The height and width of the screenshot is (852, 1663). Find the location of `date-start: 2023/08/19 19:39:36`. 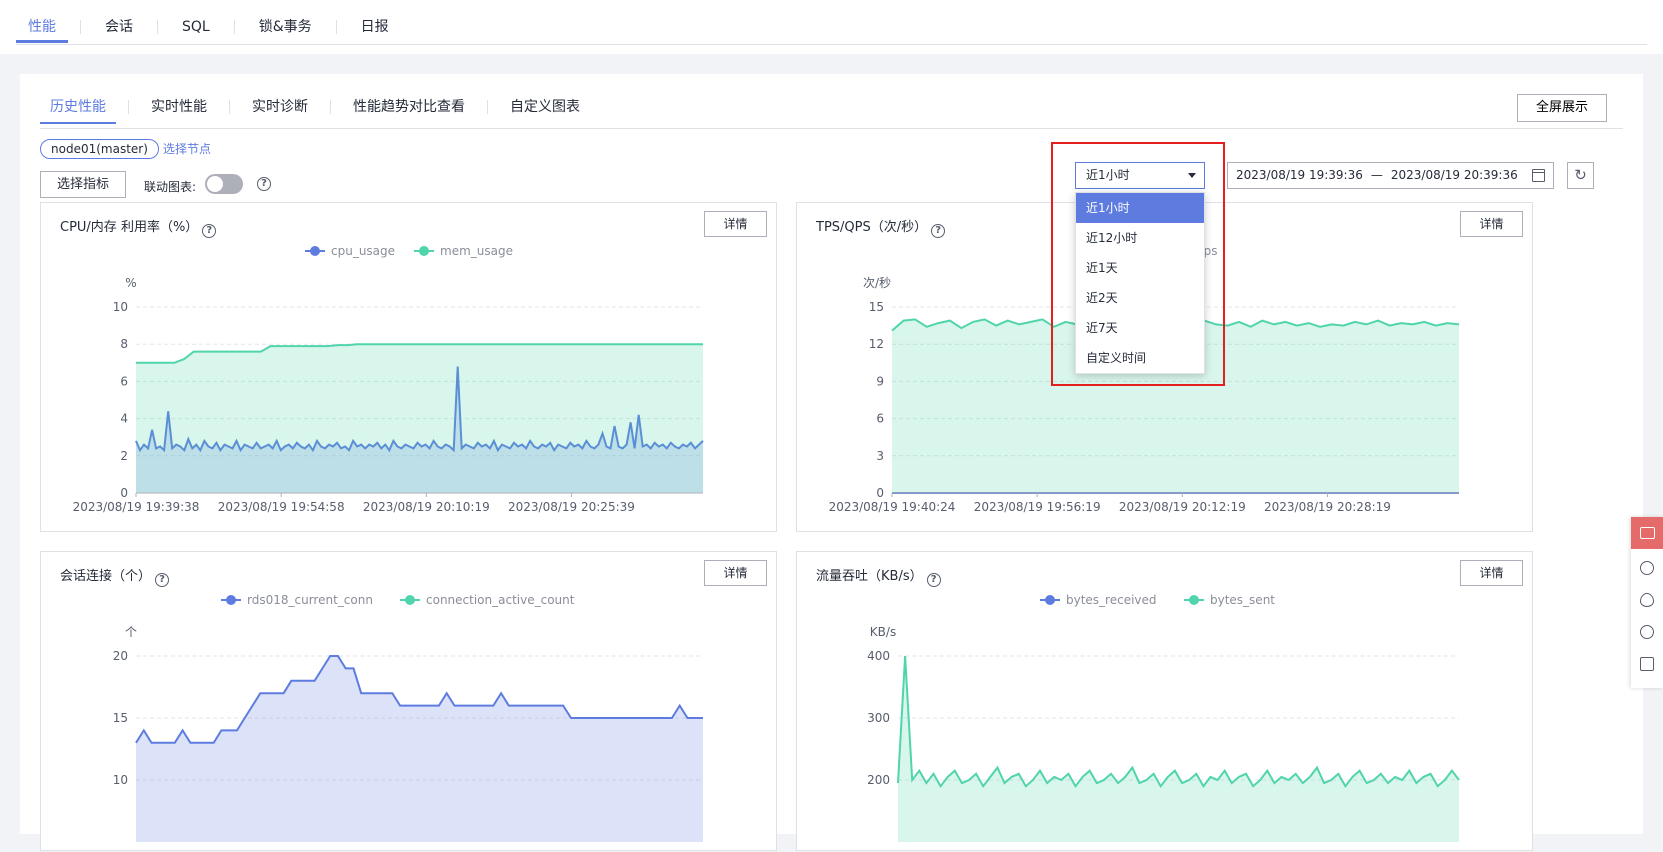

date-start: 2023/08/19 19:39:36 is located at coordinates (1299, 175).